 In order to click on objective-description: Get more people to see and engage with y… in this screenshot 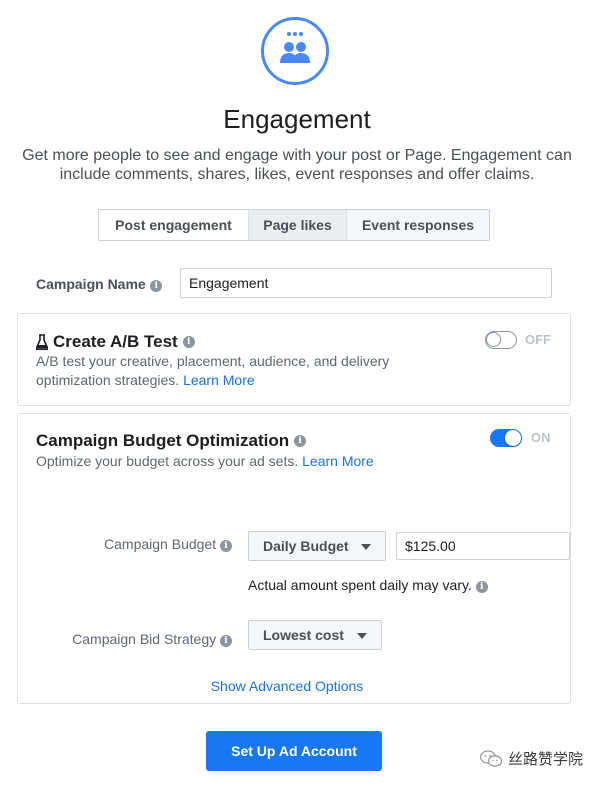, I will do `click(297, 165)`.